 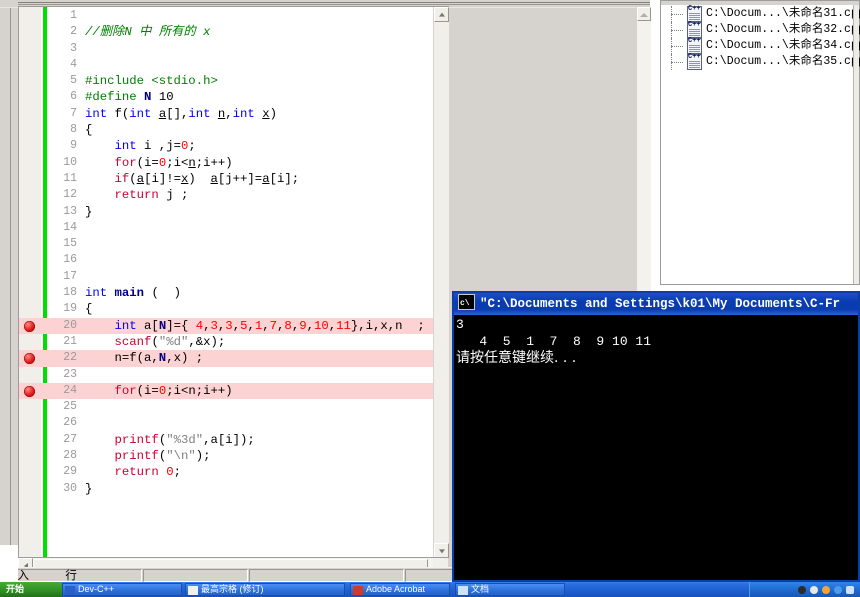 I want to click on shield-icon, so click(x=826, y=590).